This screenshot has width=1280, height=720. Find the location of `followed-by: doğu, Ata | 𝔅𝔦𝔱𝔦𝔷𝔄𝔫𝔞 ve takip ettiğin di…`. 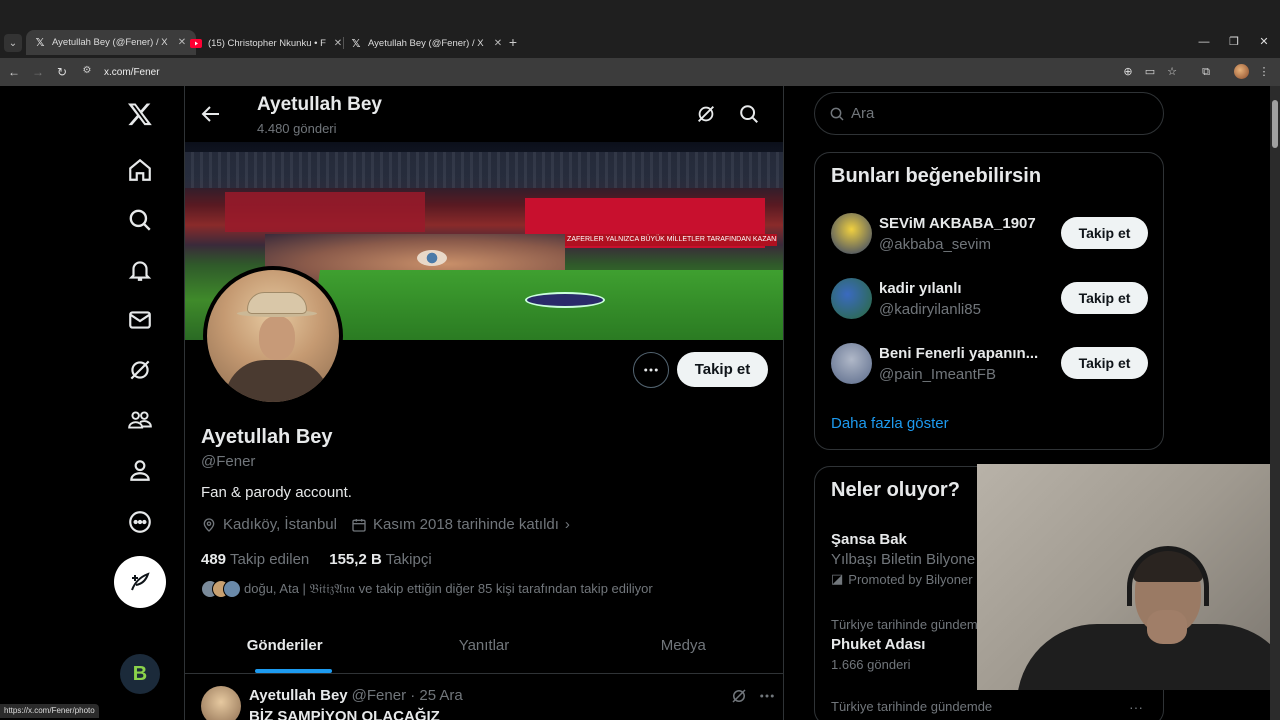

followed-by: doğu, Ata | 𝔅𝔦𝔱𝔦𝔷𝔄𝔫𝔞 ve takip ettiğin di… is located at coordinates (427, 589).